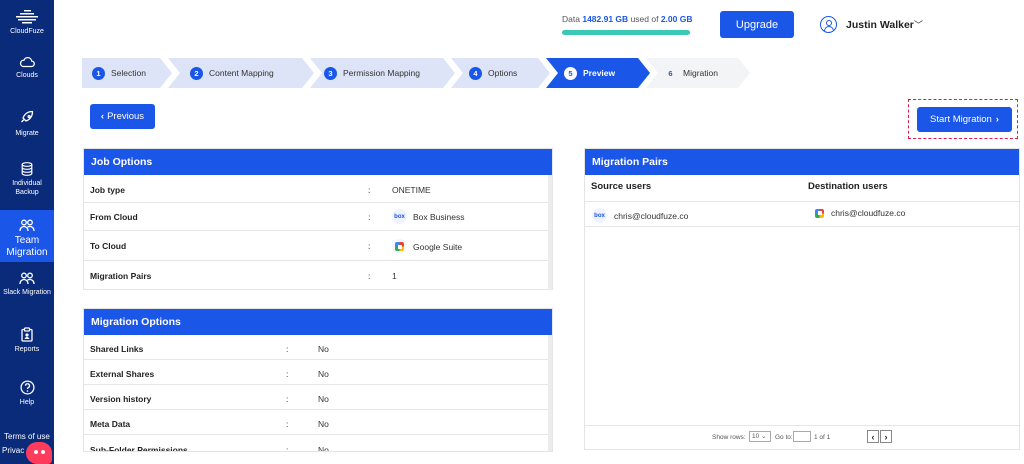 The height and width of the screenshot is (464, 1024). I want to click on step-permission-mapping: 3 Permission Mapping, so click(382, 73).